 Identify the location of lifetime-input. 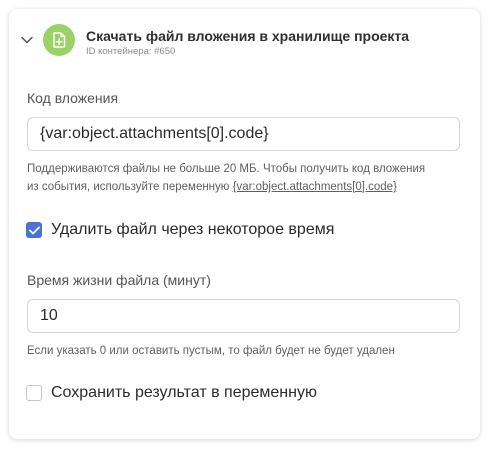
(243, 316).